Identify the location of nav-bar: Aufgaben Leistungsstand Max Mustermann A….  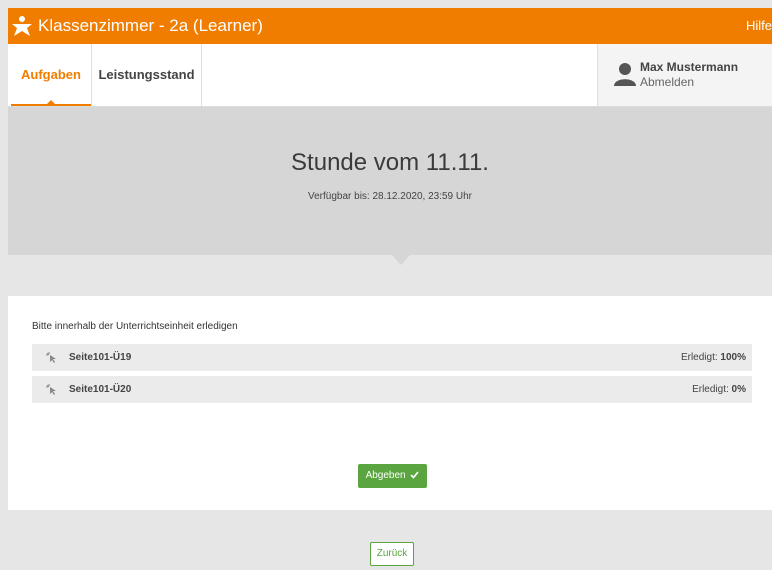
(390, 75).